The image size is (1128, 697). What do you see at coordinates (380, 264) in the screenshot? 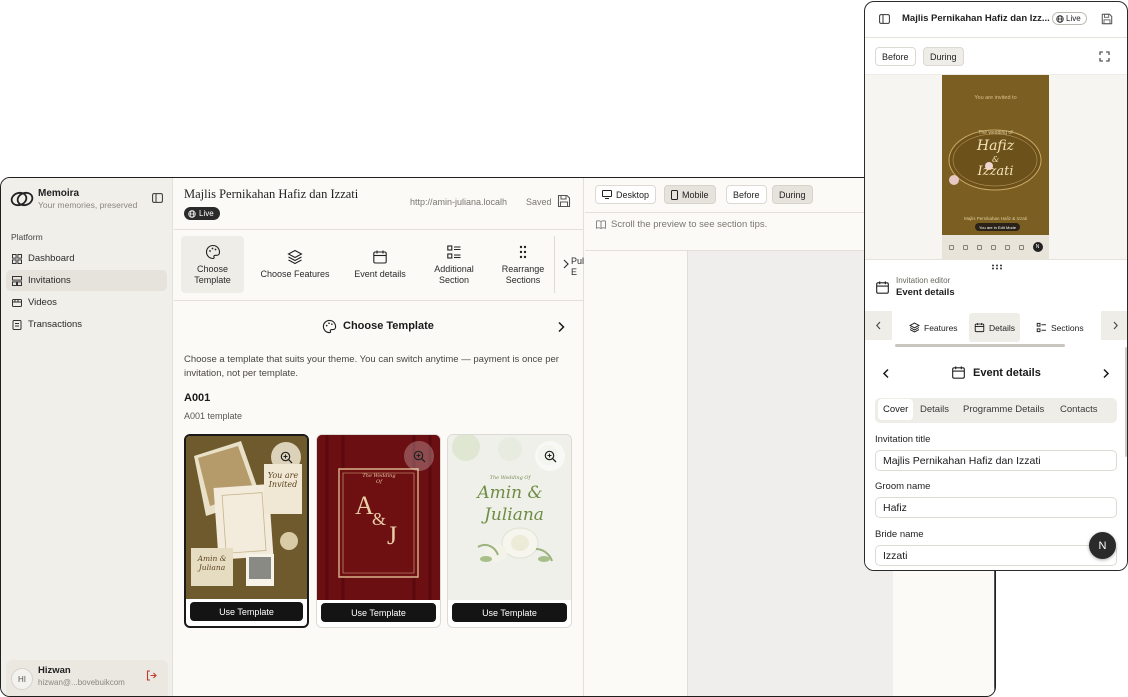
I see `step-event-details: Event details` at bounding box center [380, 264].